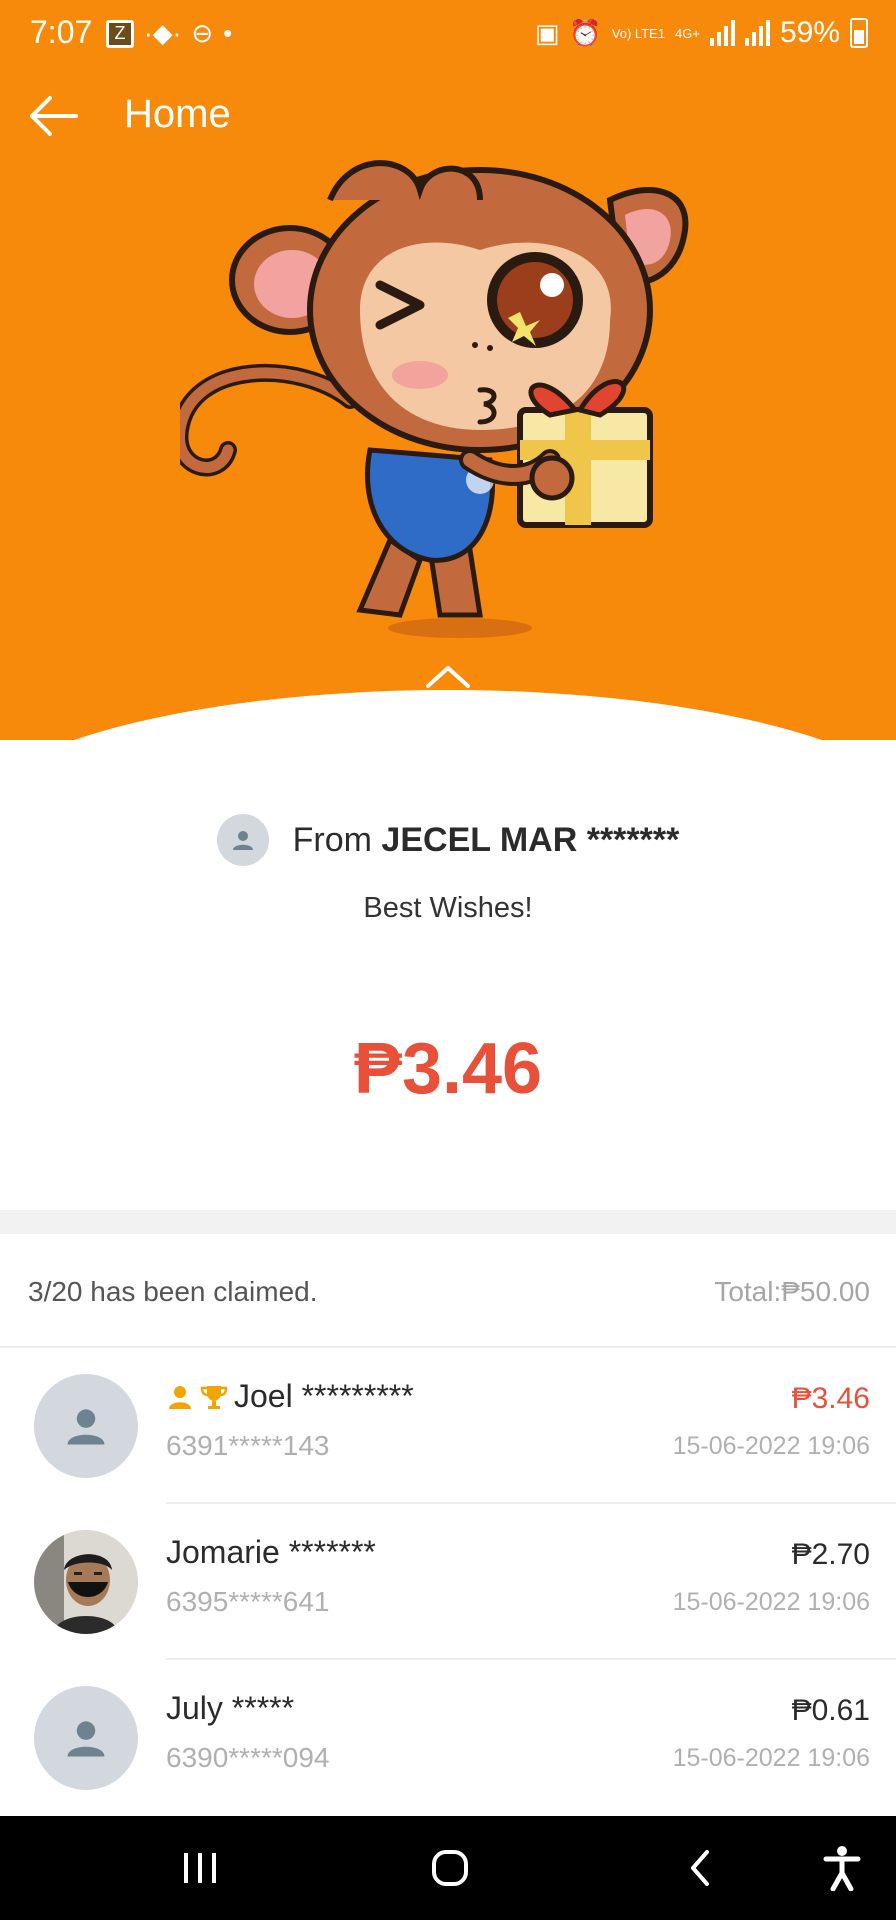 The height and width of the screenshot is (1920, 896). I want to click on sender-avatar, so click(242, 840).